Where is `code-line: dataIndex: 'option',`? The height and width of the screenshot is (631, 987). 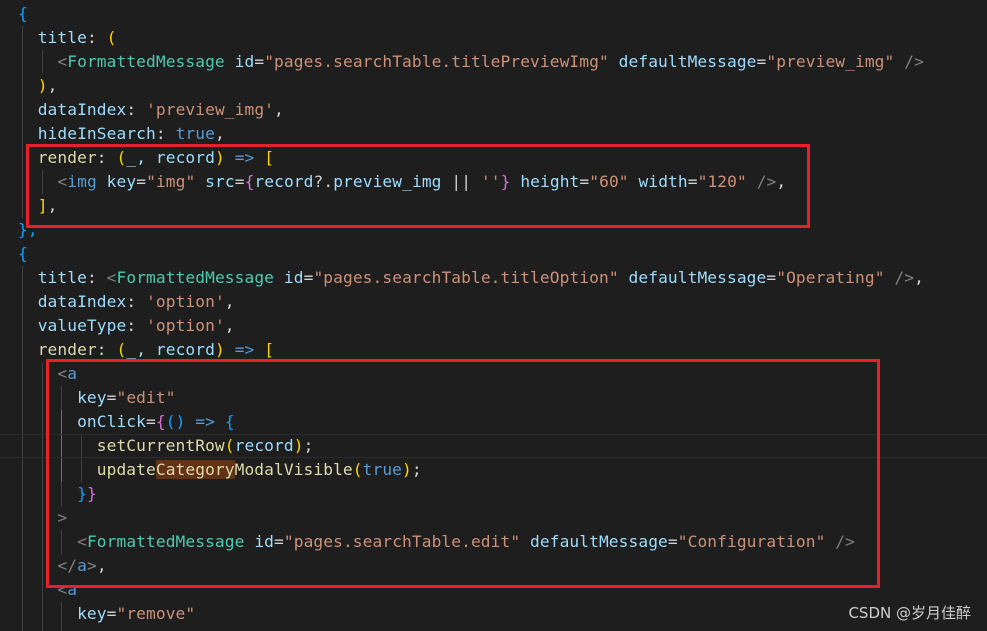
code-line: dataIndex: 'option', is located at coordinates (493, 302).